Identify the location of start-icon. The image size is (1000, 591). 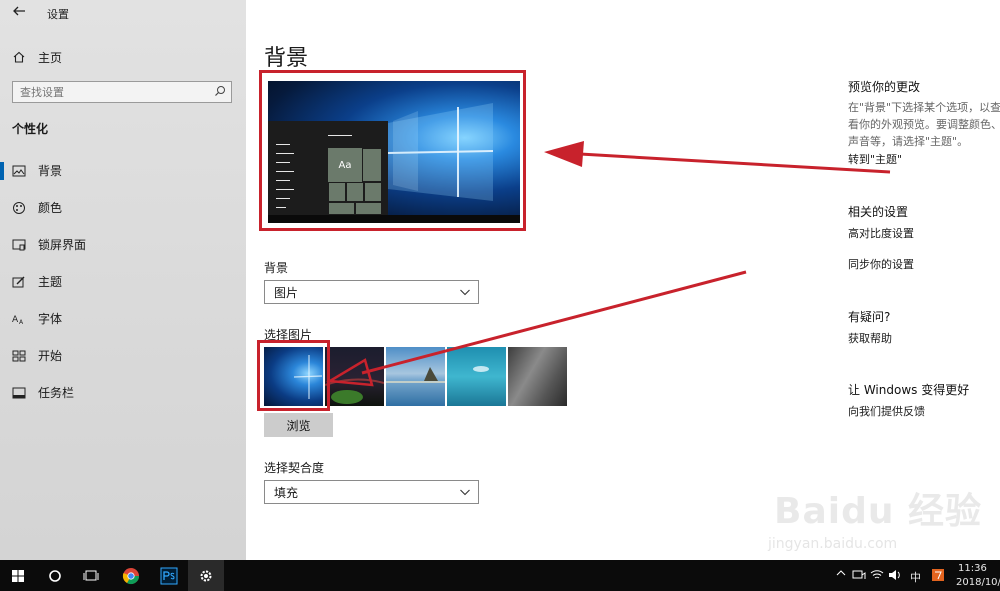
(19, 356).